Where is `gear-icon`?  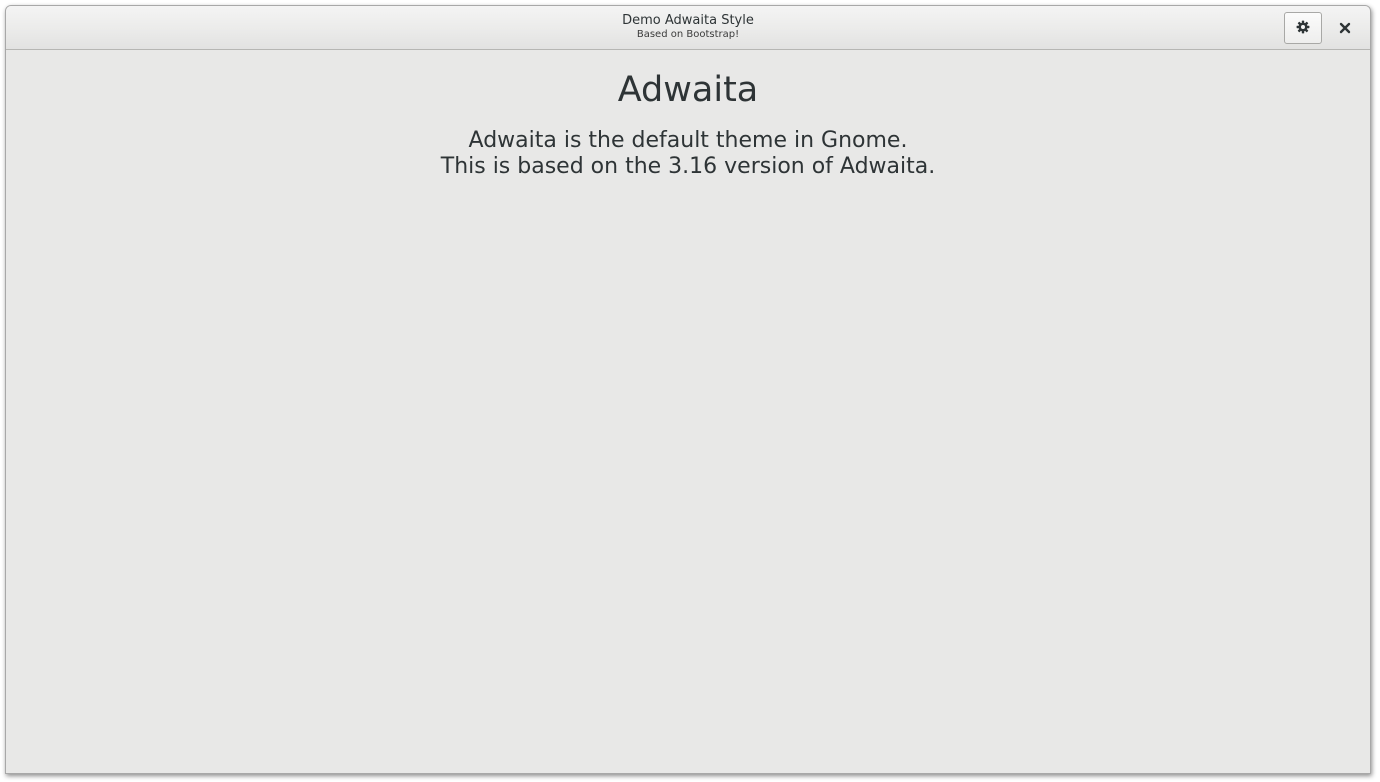 gear-icon is located at coordinates (1303, 28).